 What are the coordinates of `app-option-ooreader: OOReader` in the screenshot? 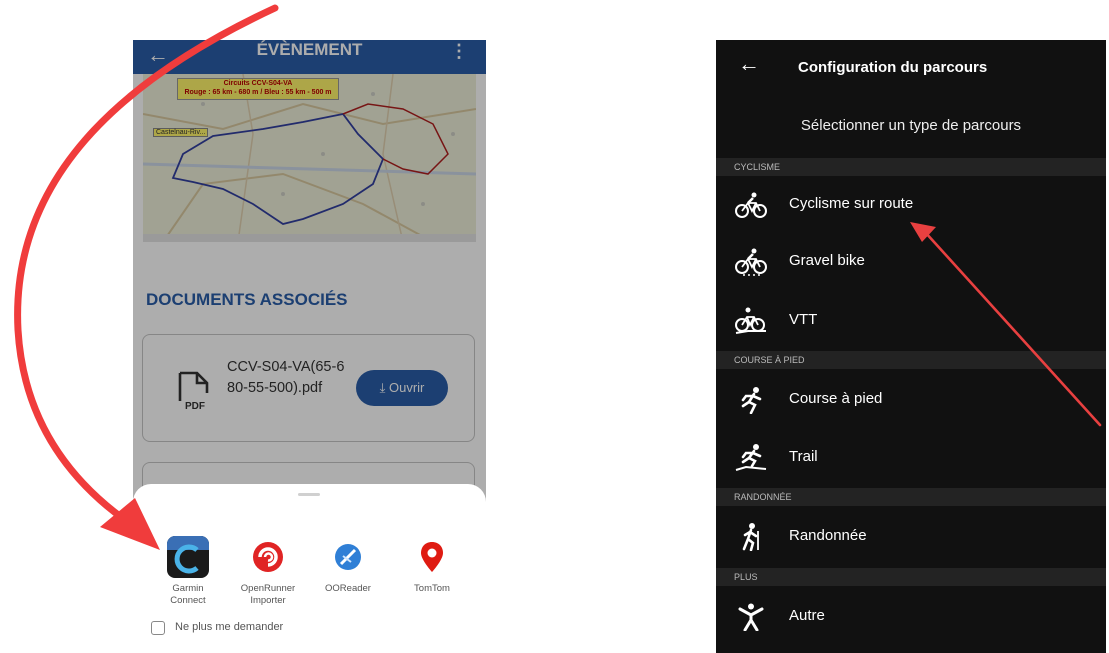 It's located at (348, 565).